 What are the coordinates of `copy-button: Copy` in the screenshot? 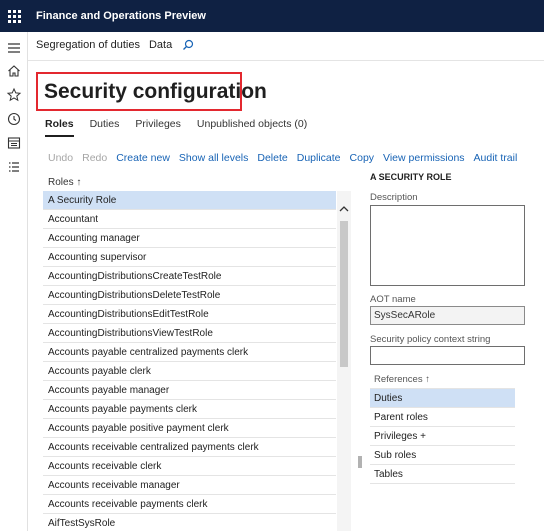 It's located at (362, 158).